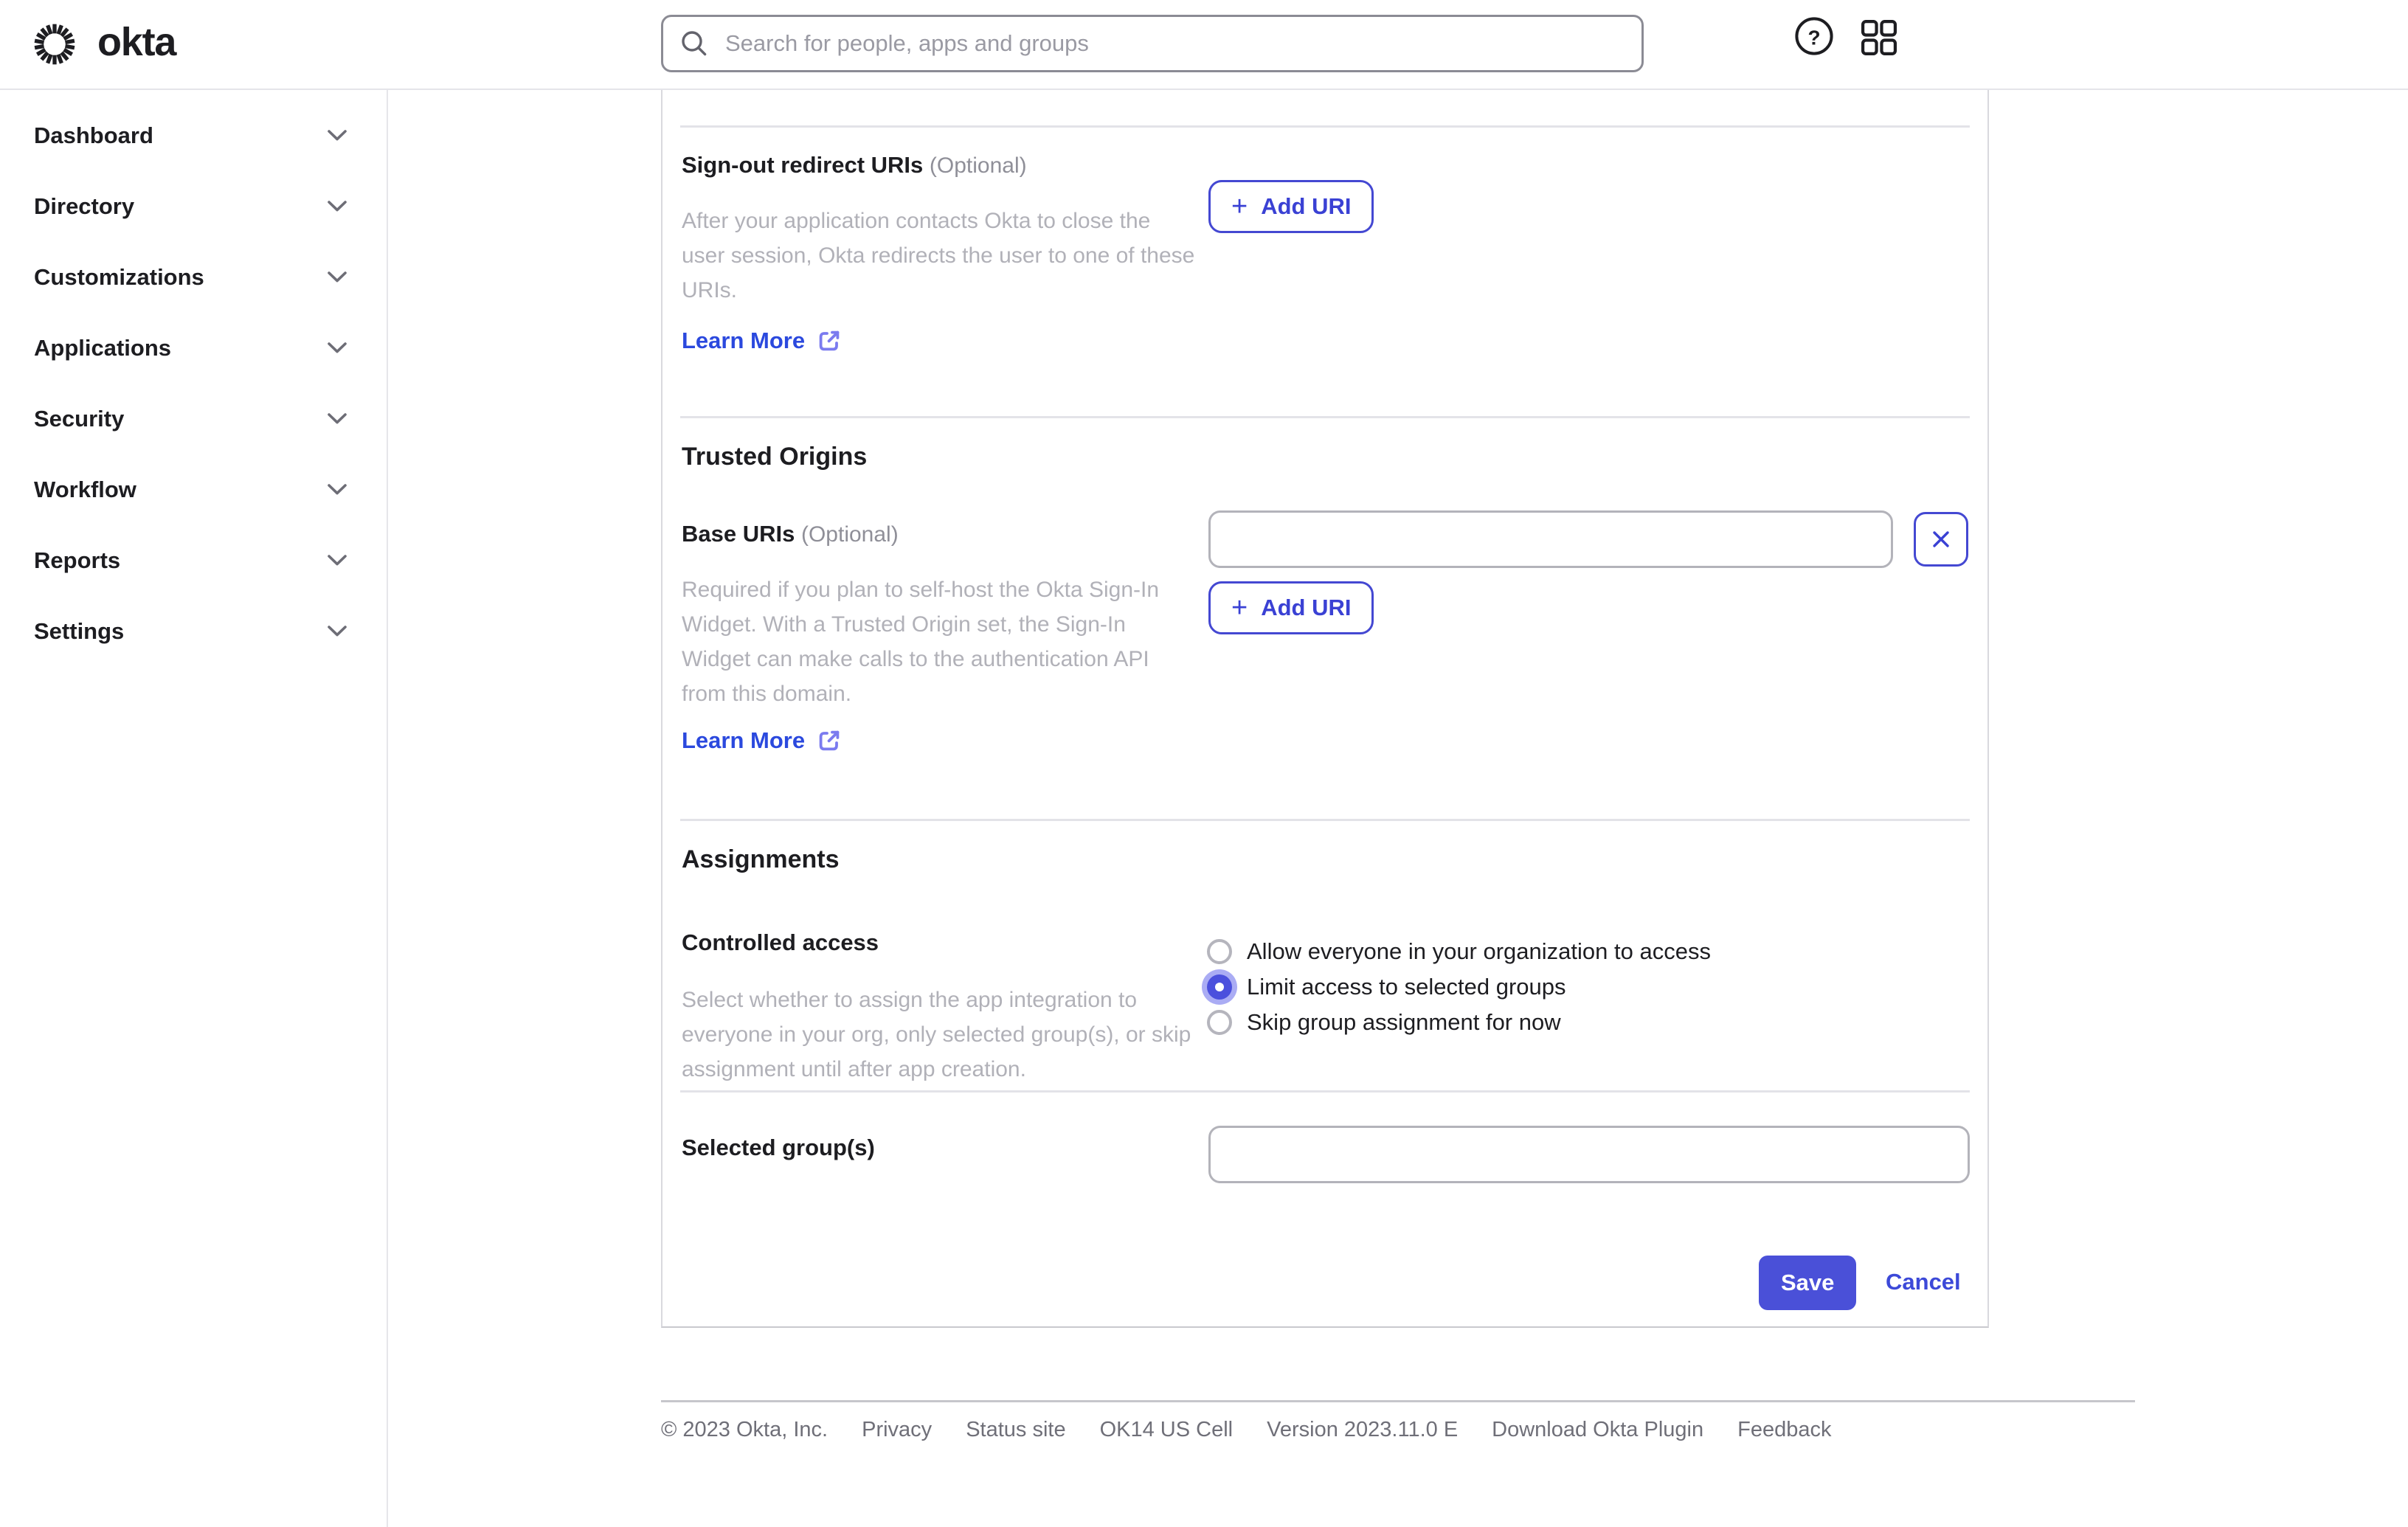 This screenshot has height=1527, width=2408. I want to click on add-signout-uri-button: + Add URI, so click(1291, 207).